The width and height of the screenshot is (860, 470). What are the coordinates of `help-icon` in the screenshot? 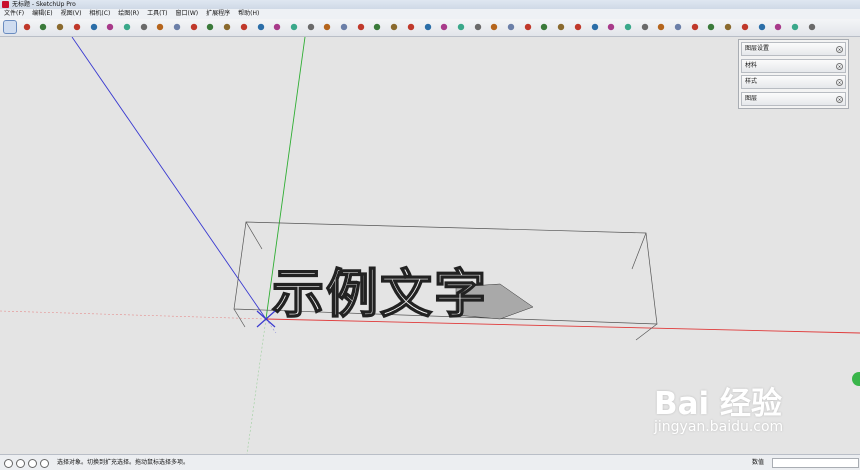 It's located at (44, 463).